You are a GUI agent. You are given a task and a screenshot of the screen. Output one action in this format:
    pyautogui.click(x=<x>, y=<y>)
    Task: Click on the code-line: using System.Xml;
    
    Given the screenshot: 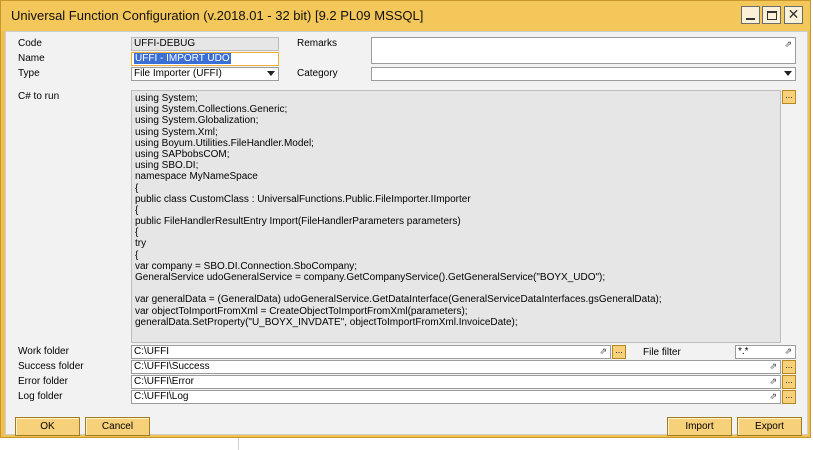 What is the action you would take?
    pyautogui.click(x=176, y=132)
    